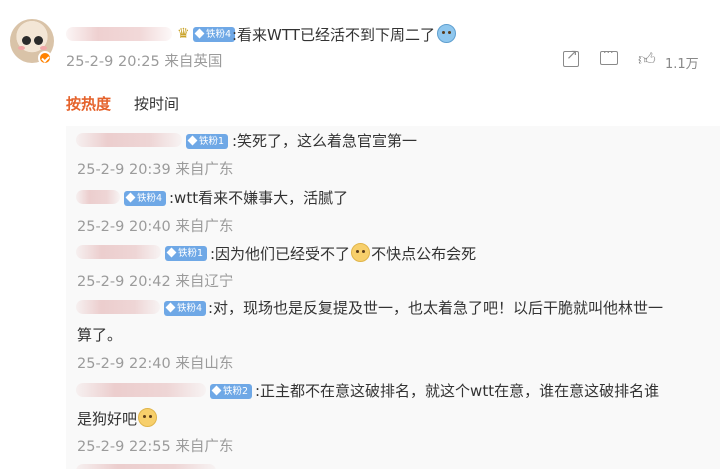  Describe the element at coordinates (231, 391) in the screenshot. I see `fan-level-badge: 铁粉2` at that location.